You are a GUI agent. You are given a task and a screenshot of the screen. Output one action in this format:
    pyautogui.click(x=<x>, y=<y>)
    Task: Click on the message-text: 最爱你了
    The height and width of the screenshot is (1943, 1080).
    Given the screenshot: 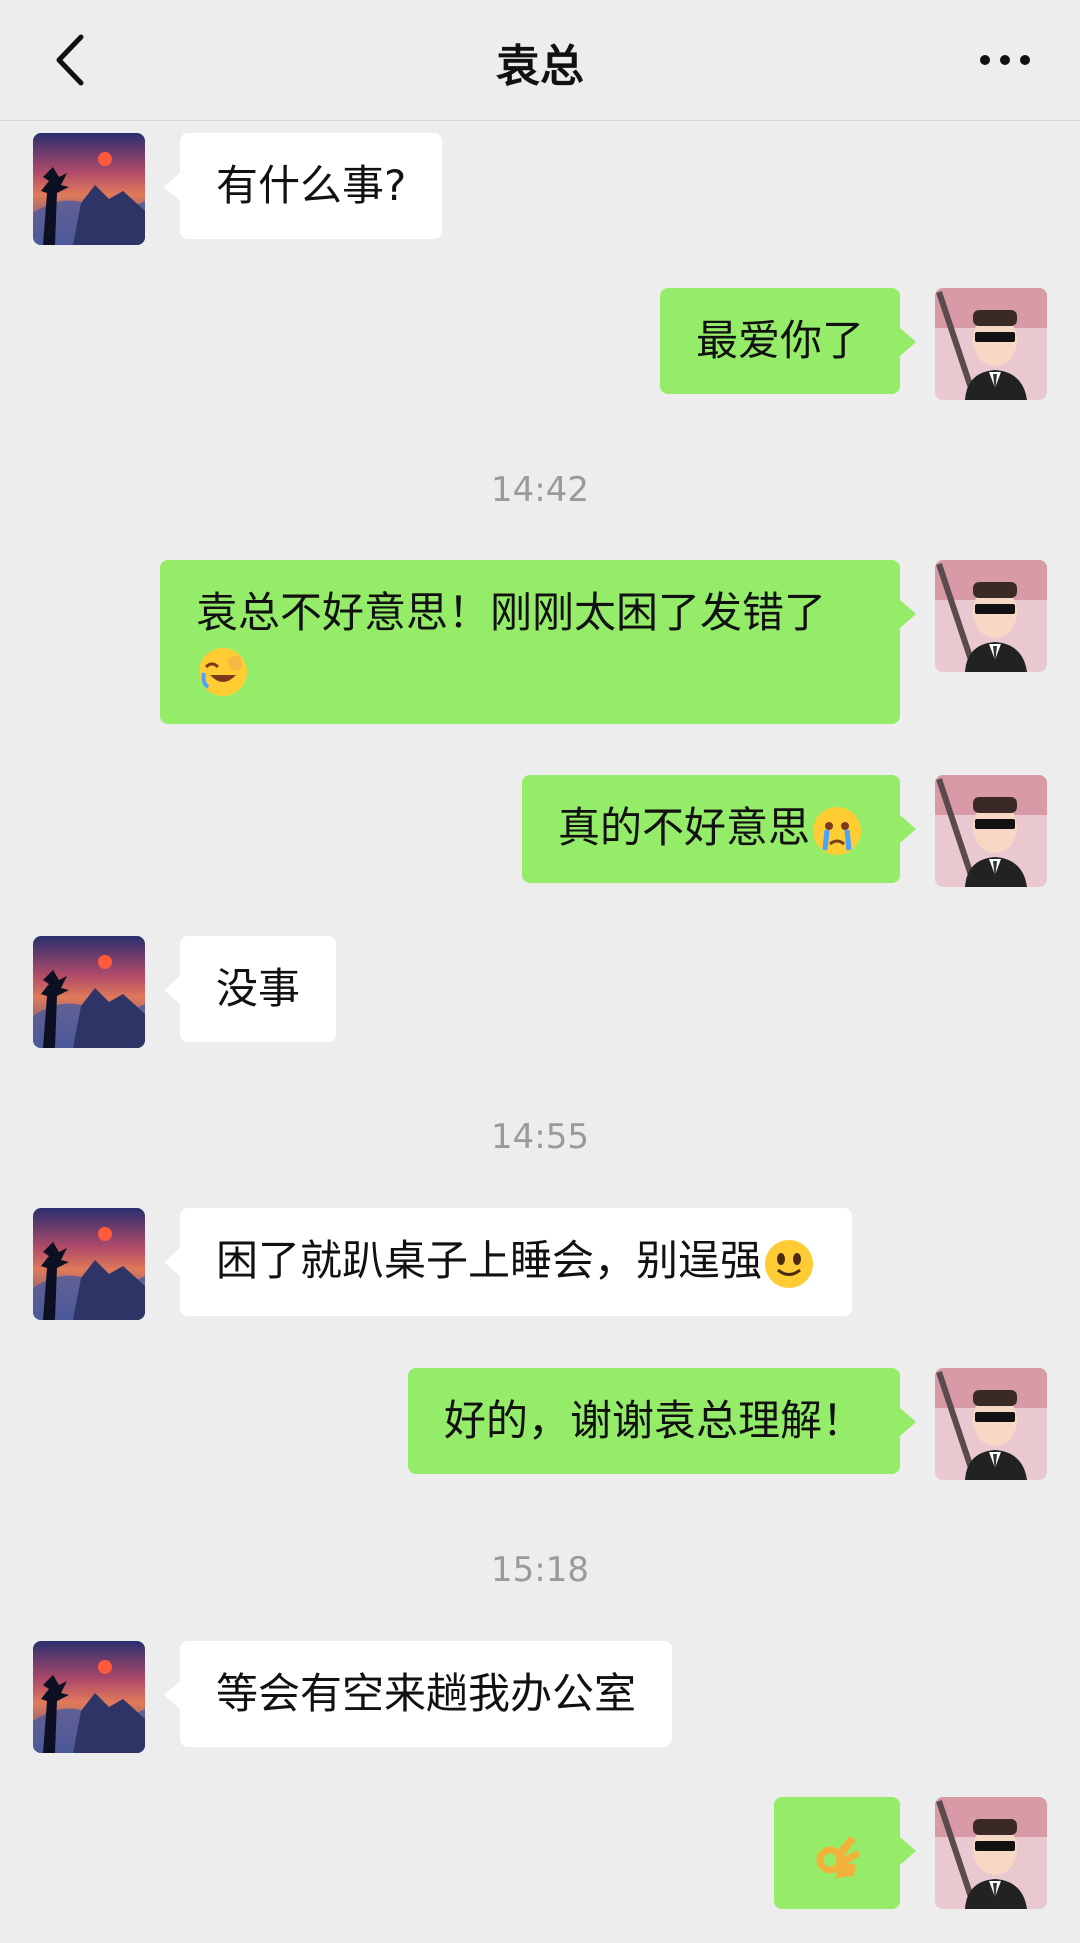 What is the action you would take?
    pyautogui.click(x=779, y=340)
    